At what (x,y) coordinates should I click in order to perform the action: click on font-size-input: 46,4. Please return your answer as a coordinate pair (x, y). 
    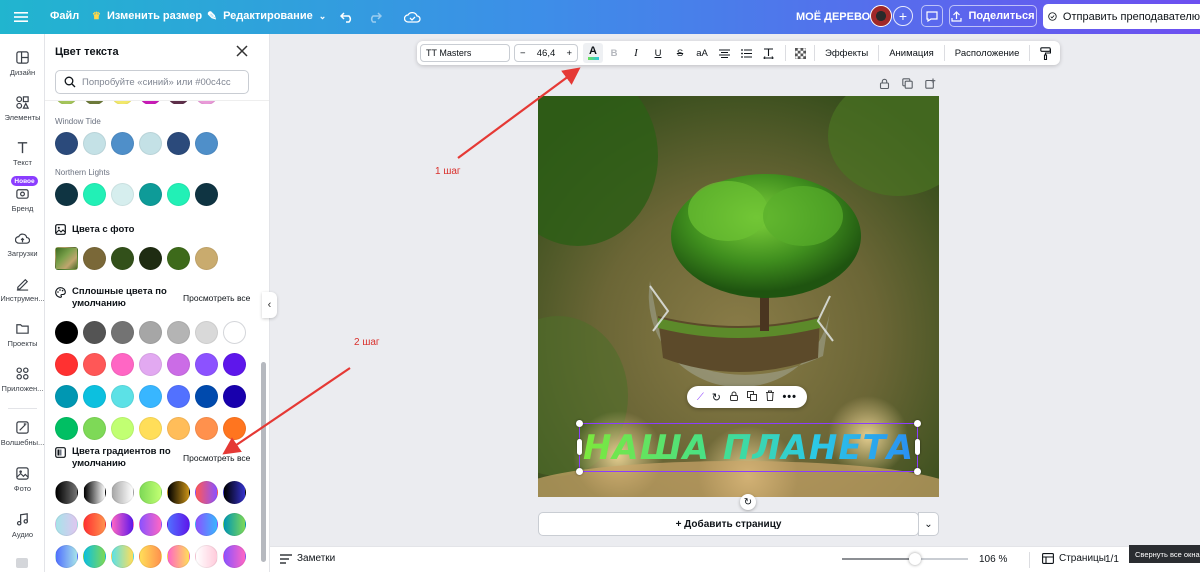
    Looking at the image, I should click on (546, 53).